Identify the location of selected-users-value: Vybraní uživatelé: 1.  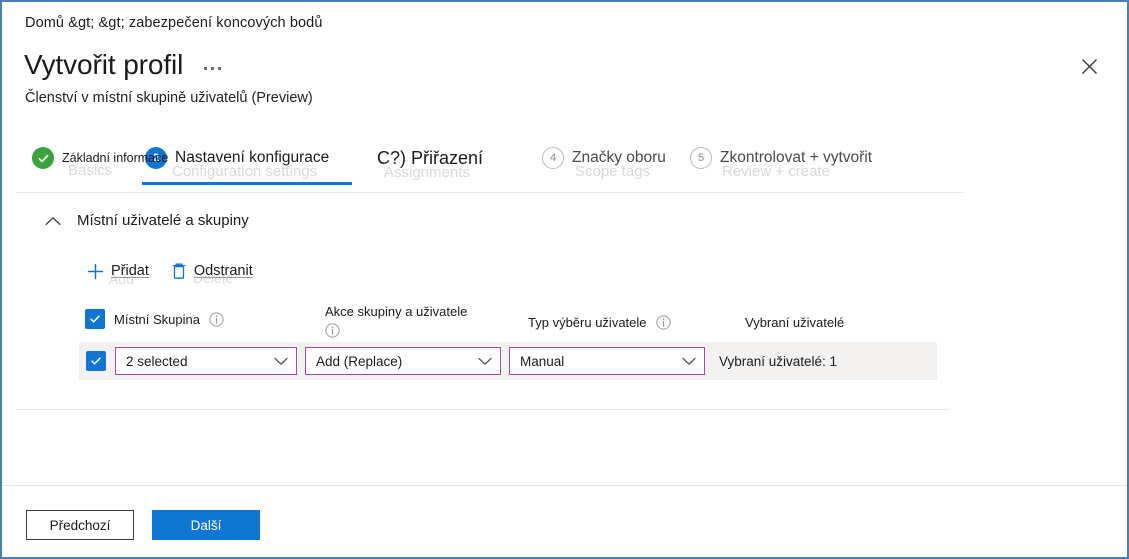
(778, 361).